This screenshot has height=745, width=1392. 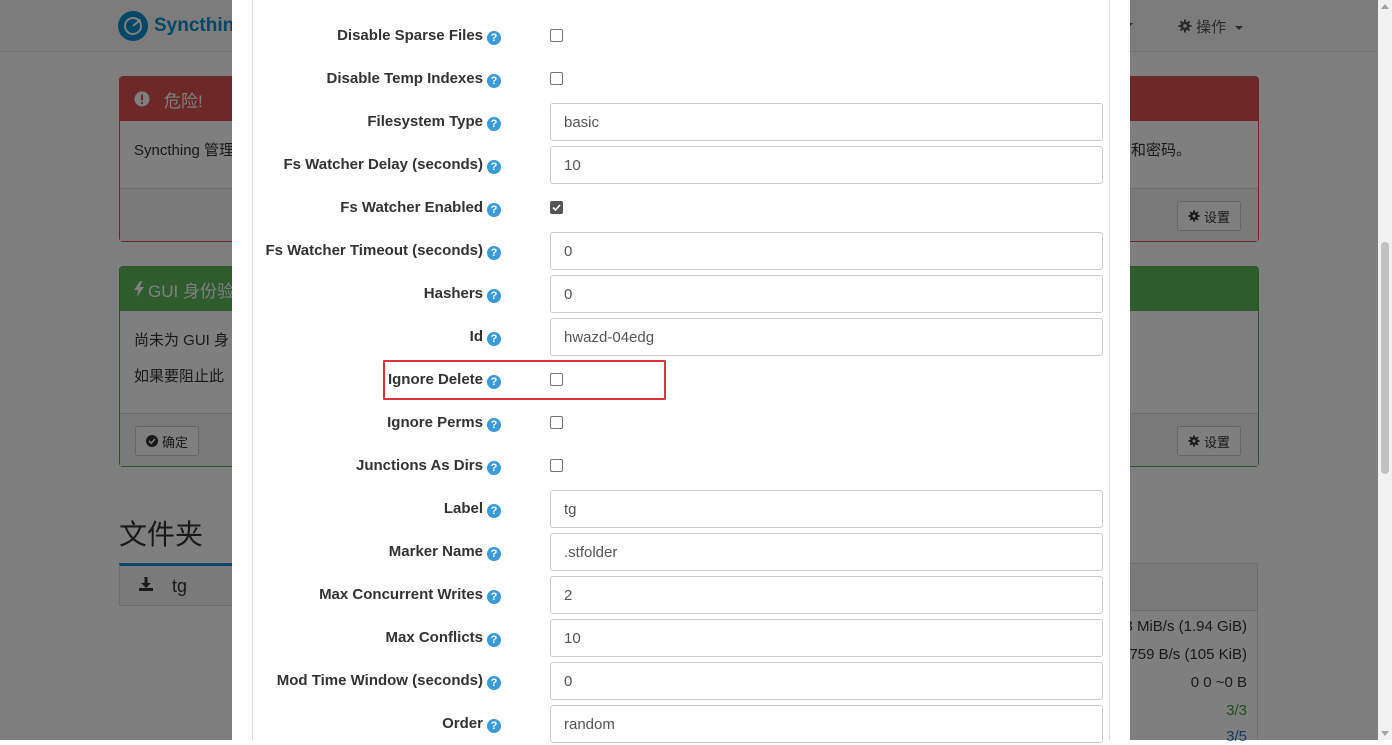 What do you see at coordinates (826, 638) in the screenshot?
I see `max-conflicts-input` at bounding box center [826, 638].